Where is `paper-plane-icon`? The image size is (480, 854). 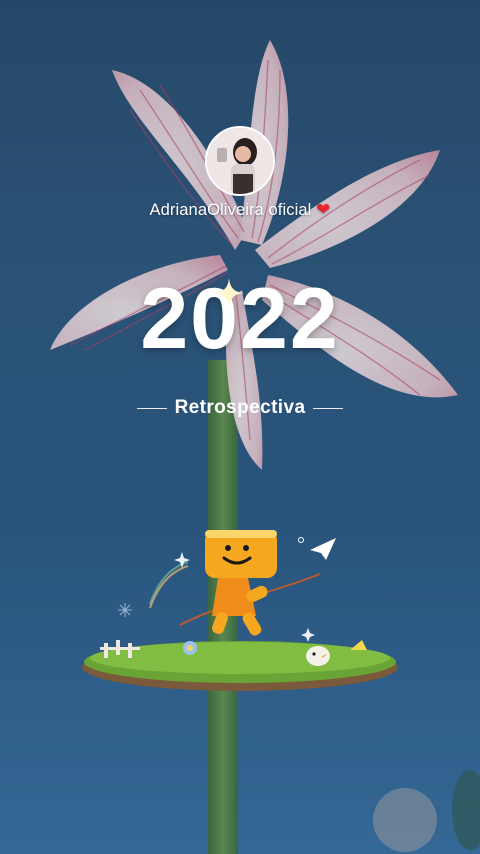 paper-plane-icon is located at coordinates (323, 549).